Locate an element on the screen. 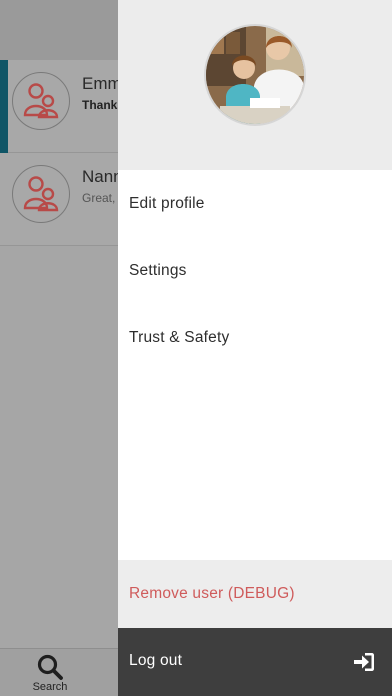 The height and width of the screenshot is (696, 392). menu-trust-safety: Trust & Safety is located at coordinates (255, 338).